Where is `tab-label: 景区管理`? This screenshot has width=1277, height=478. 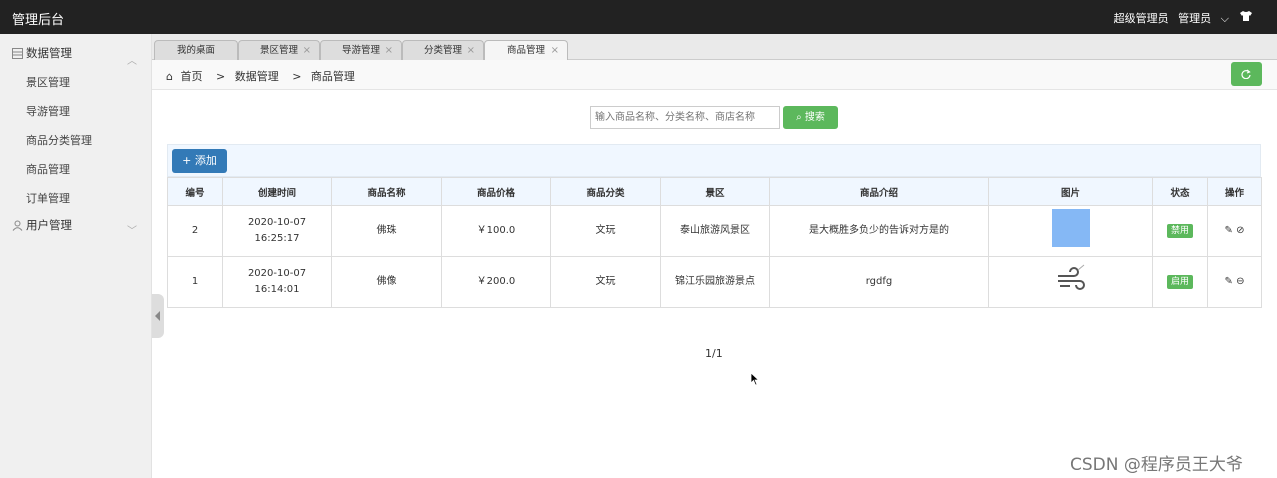 tab-label: 景区管理 is located at coordinates (278, 50).